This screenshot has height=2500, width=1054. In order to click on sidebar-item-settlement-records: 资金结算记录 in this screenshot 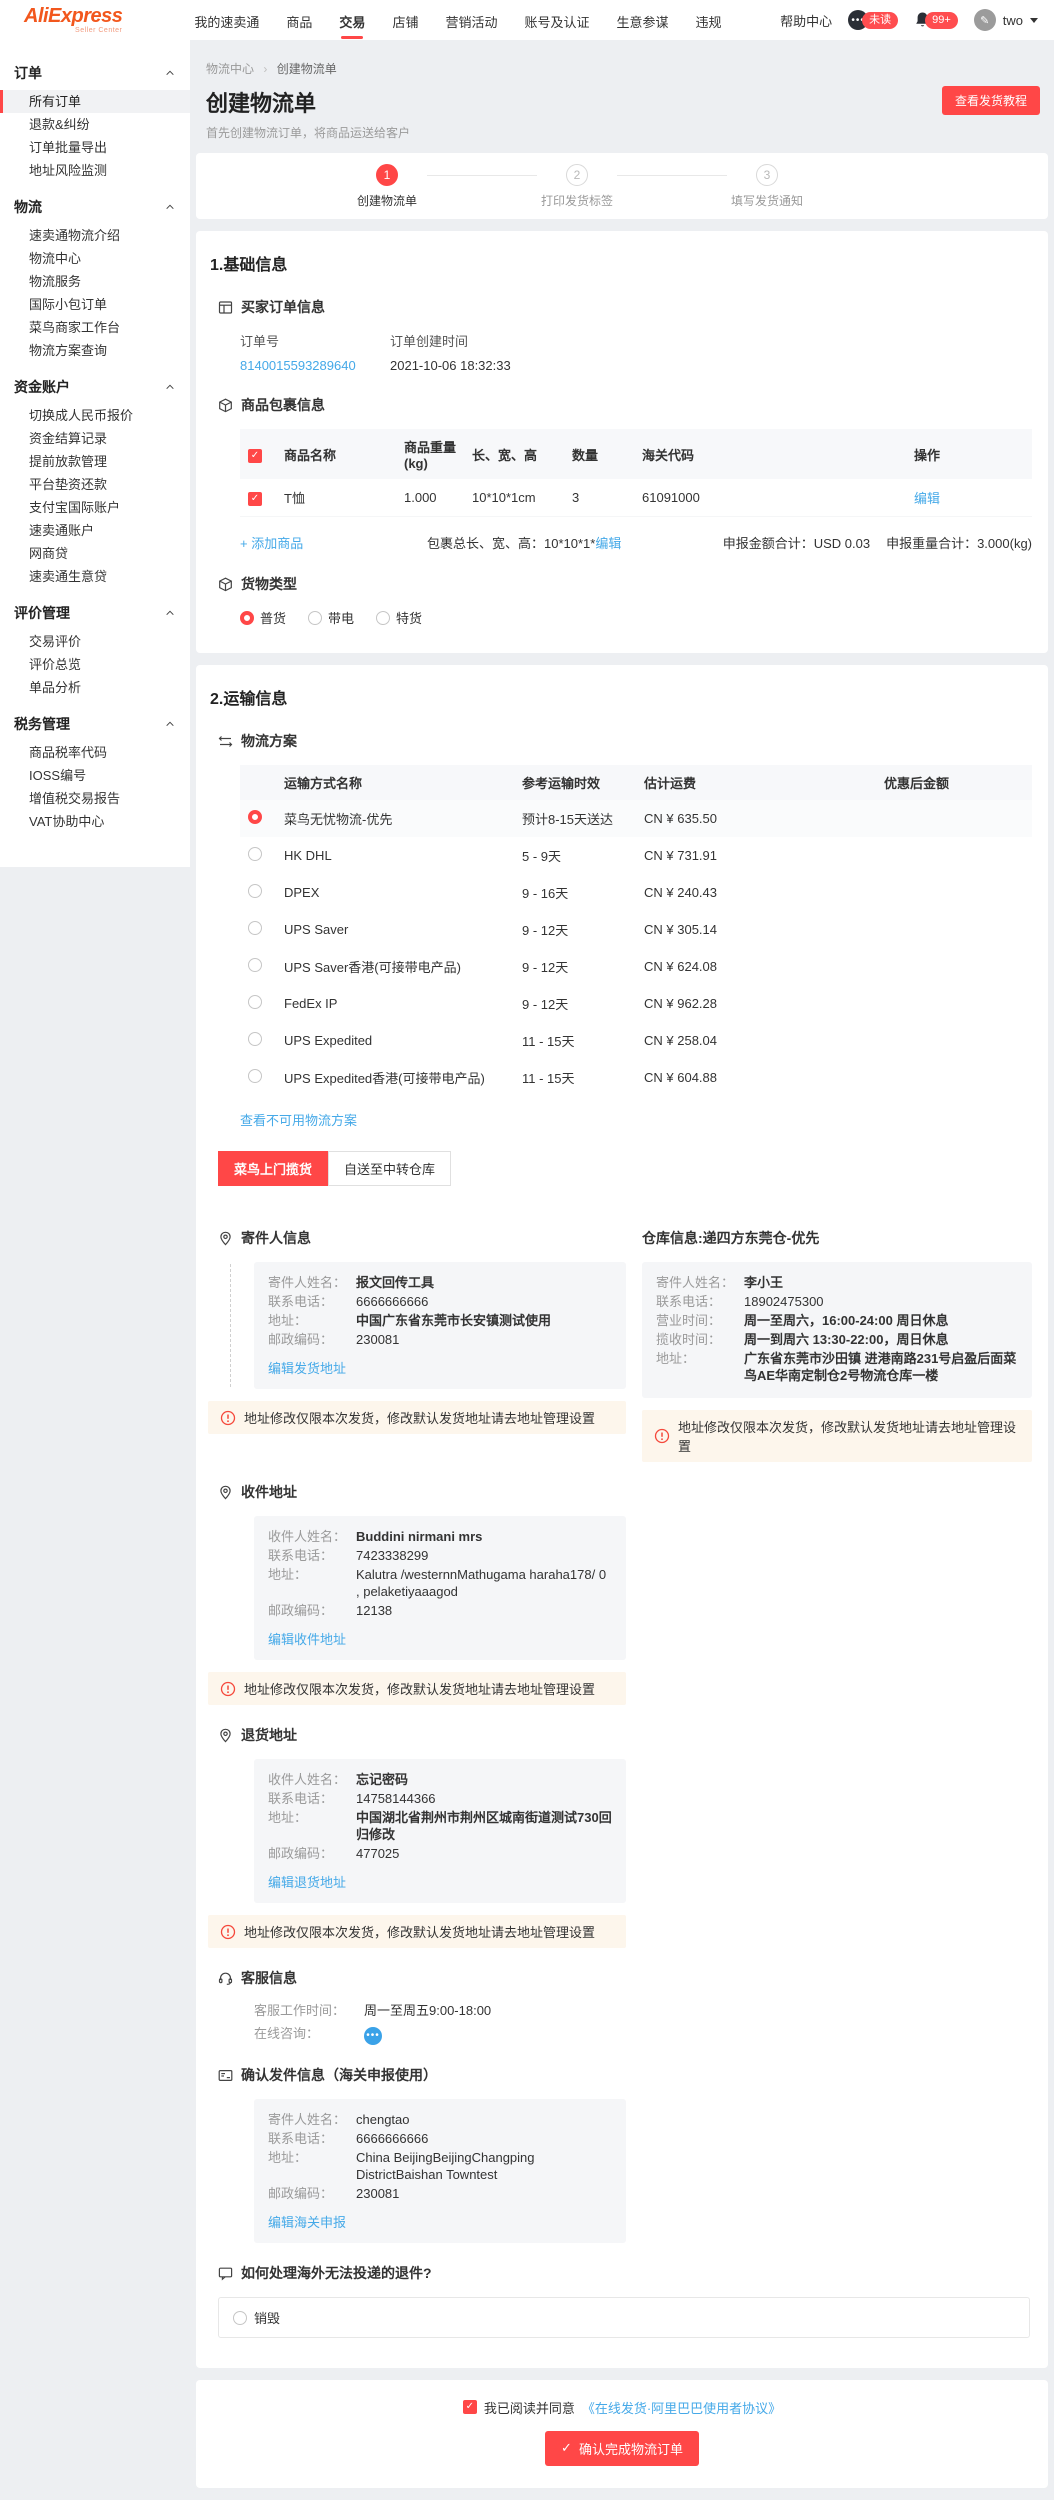, I will do `click(95, 438)`.